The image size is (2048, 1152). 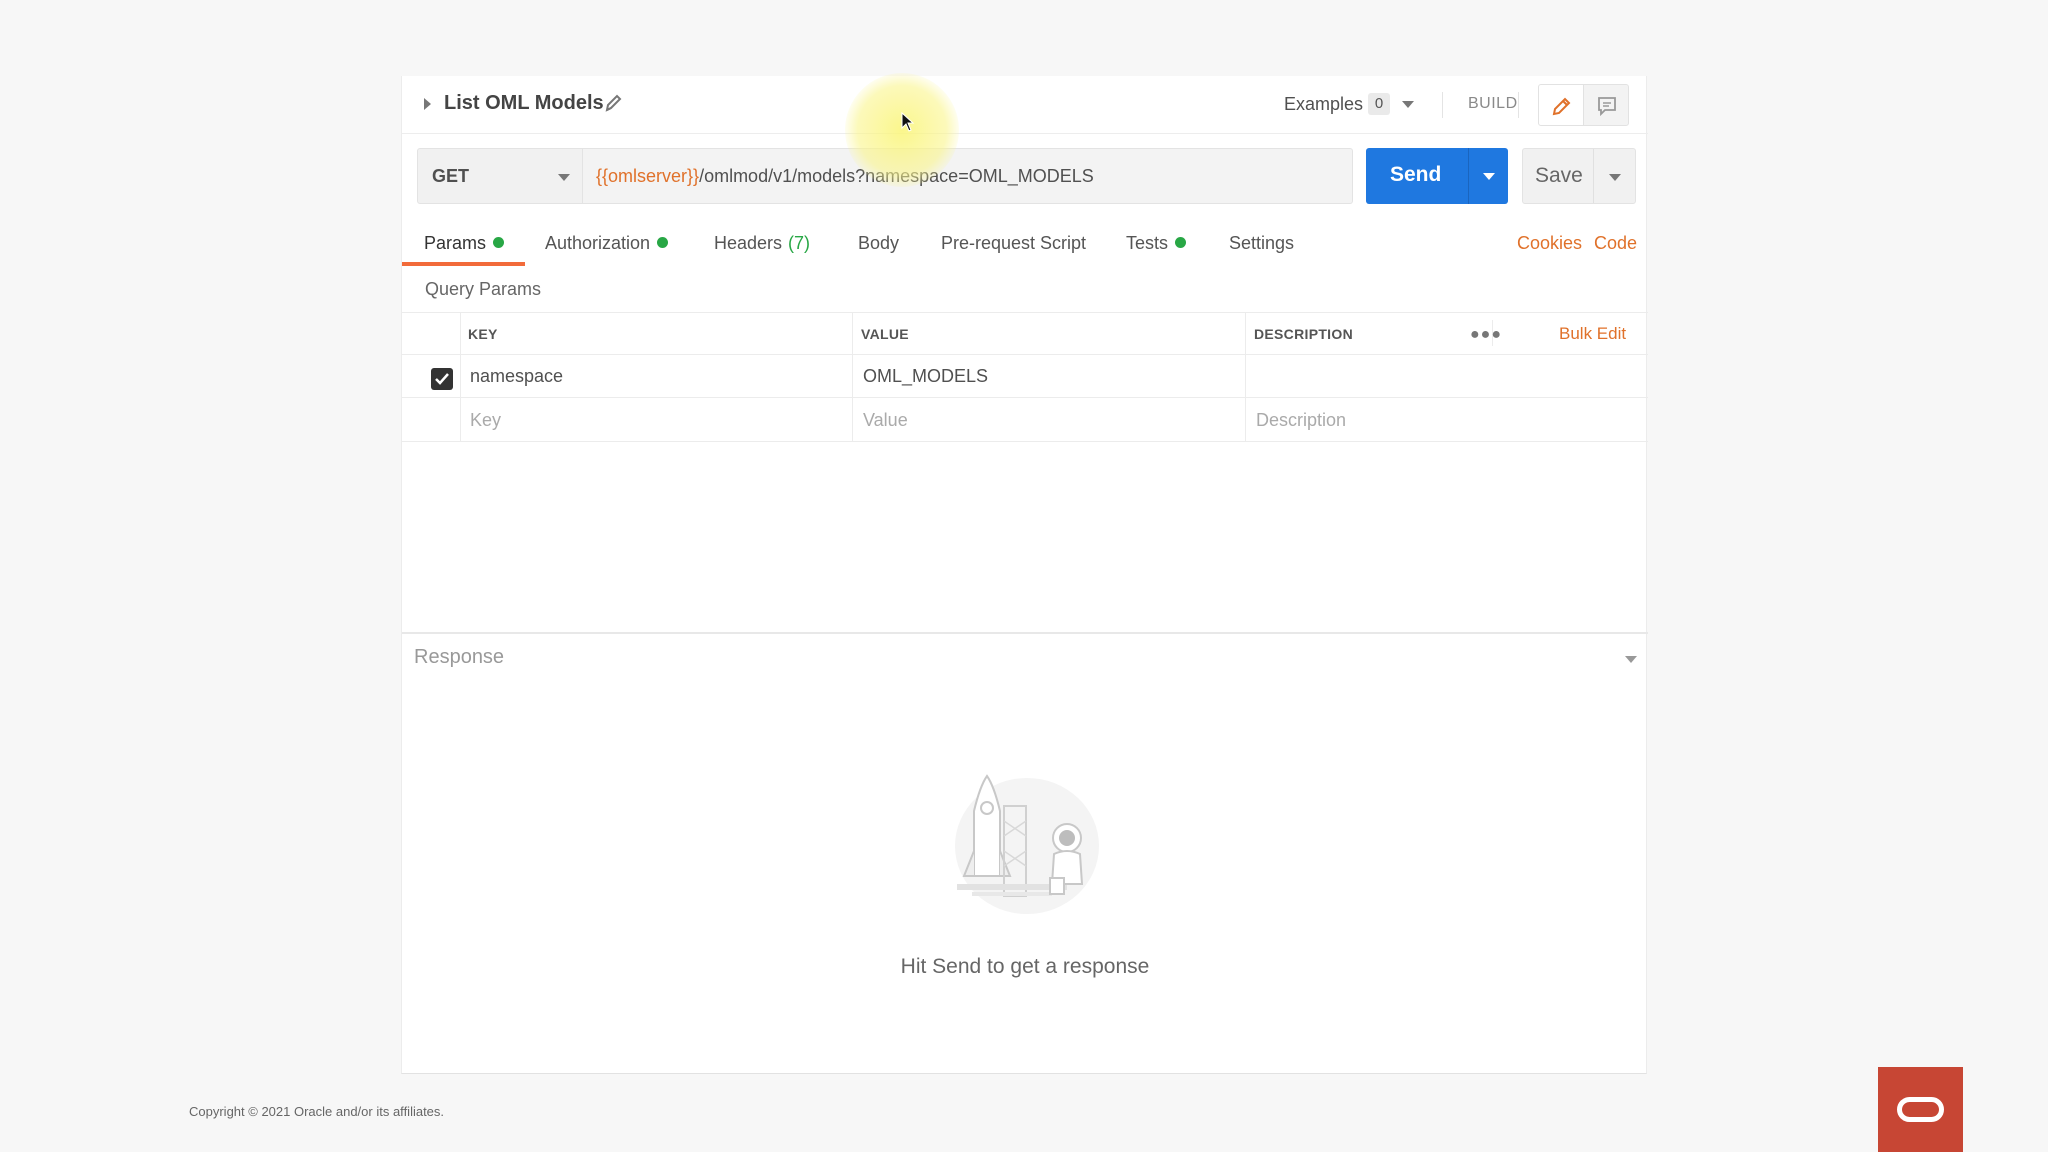 What do you see at coordinates (1379, 104) in the screenshot?
I see `examples-count-badge: 0` at bounding box center [1379, 104].